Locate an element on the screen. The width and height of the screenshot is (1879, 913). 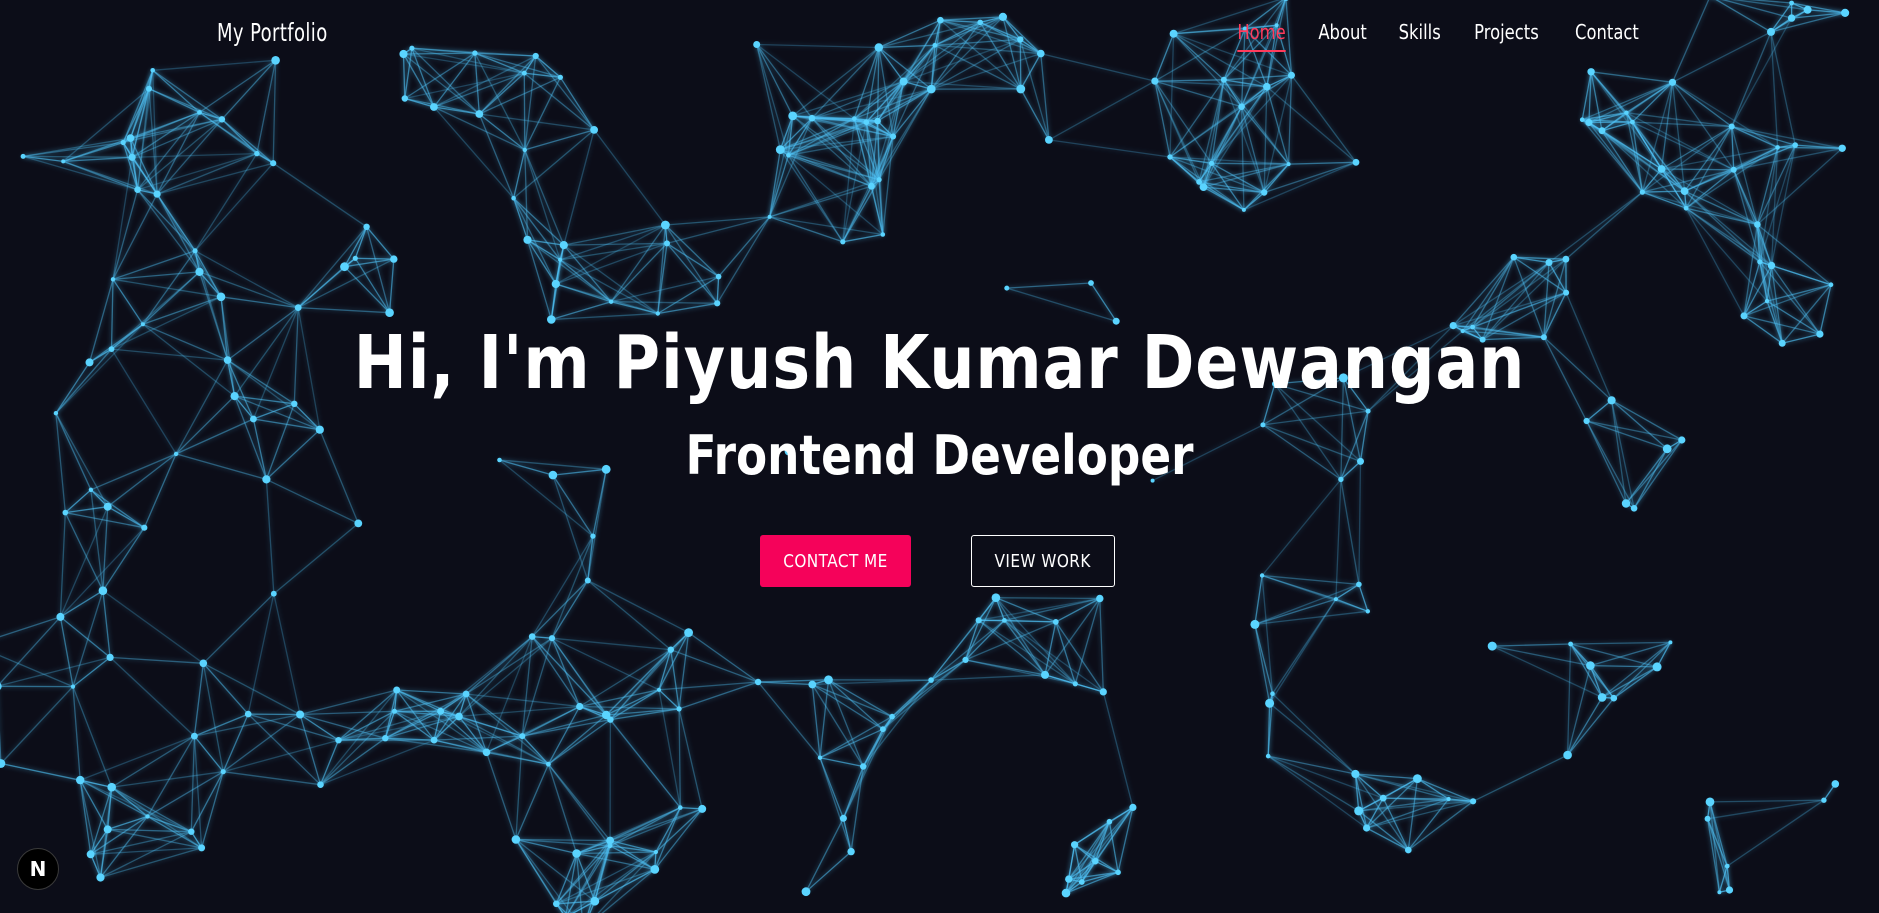
view-work-button: VIEW WORK is located at coordinates (1043, 561).